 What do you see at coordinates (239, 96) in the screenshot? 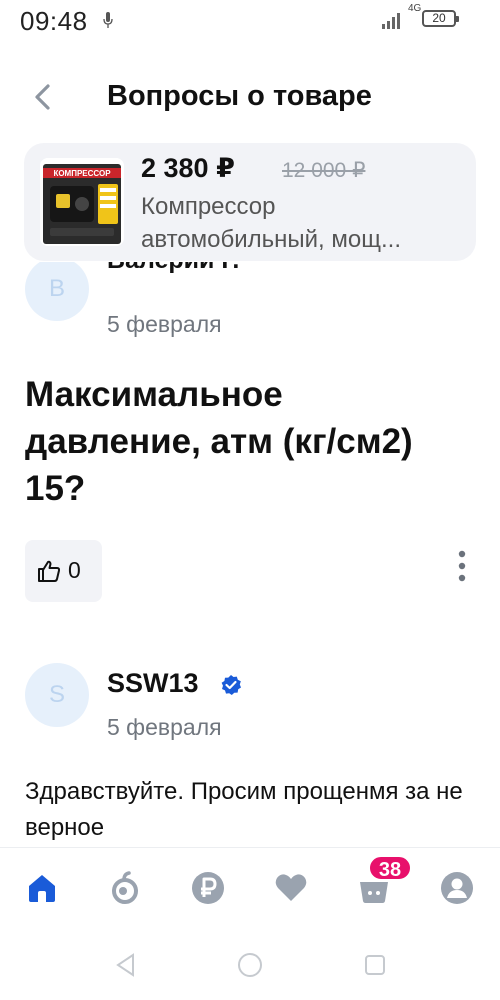
I see `page-title: Вопросы о товаре` at bounding box center [239, 96].